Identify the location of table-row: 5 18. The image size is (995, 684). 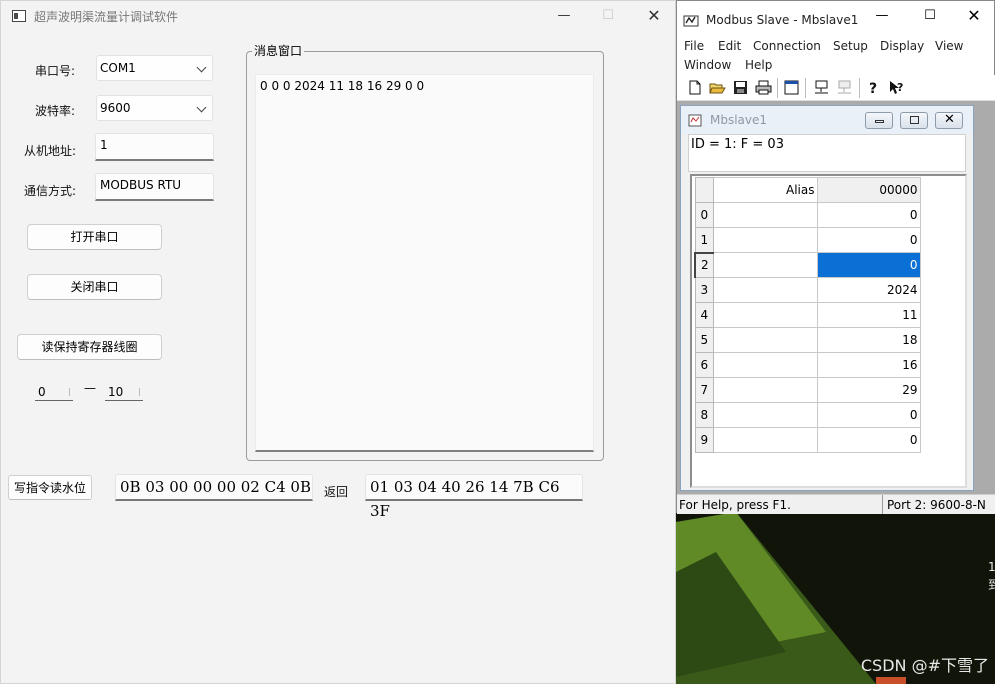
(807, 340).